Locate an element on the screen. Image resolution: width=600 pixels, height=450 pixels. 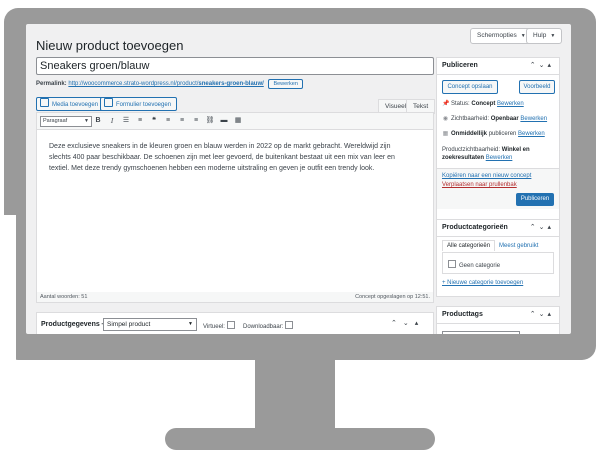
publish-title: Publiceren is located at coordinates (460, 65).